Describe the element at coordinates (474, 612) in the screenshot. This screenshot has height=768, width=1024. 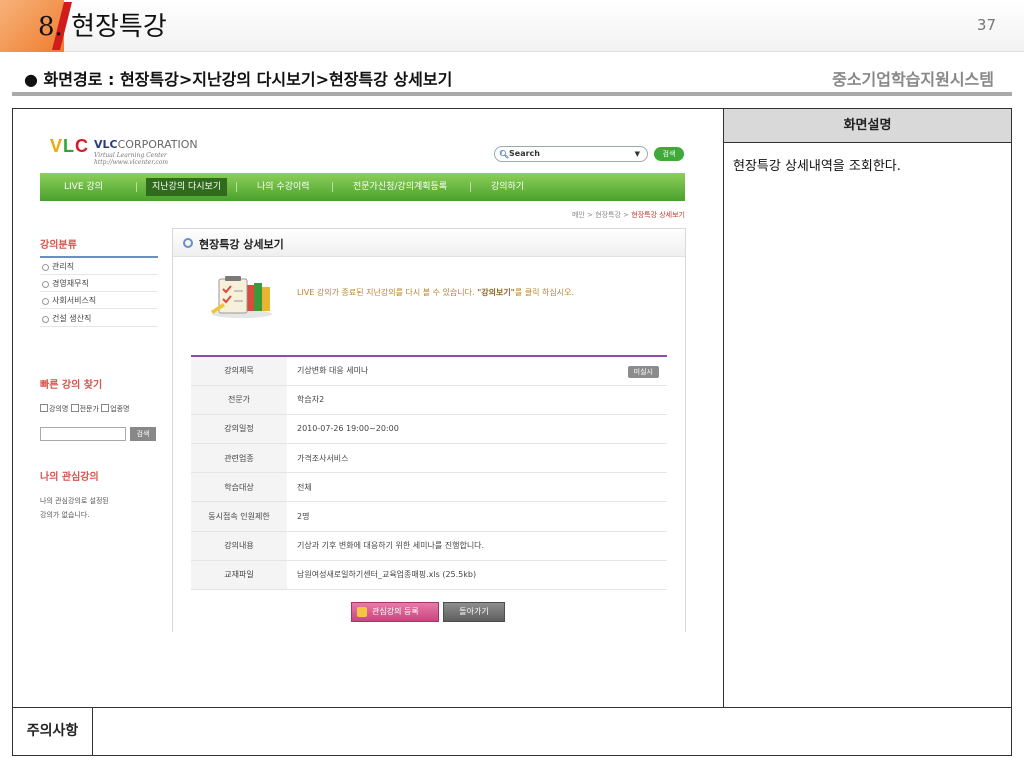
I see `back-button: 돌아가기` at that location.